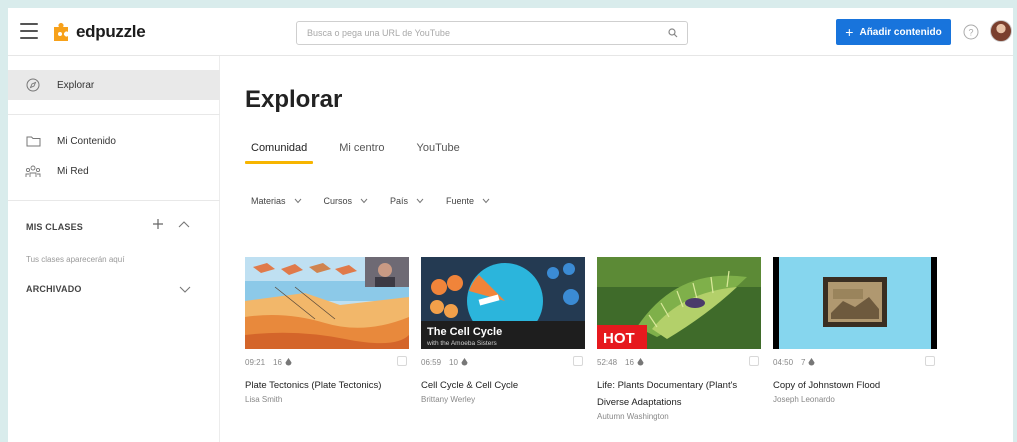  I want to click on add-content-button: + Añadir contenido, so click(893, 32).